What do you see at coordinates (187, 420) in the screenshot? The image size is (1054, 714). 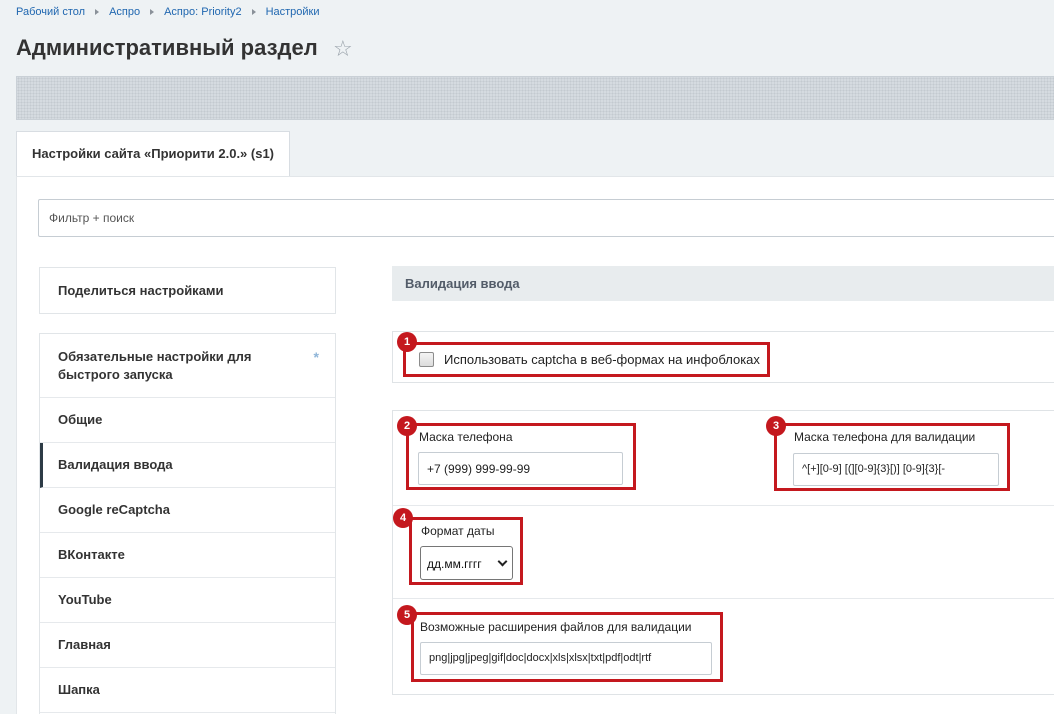 I see `sidebar-item-general: Общие` at bounding box center [187, 420].